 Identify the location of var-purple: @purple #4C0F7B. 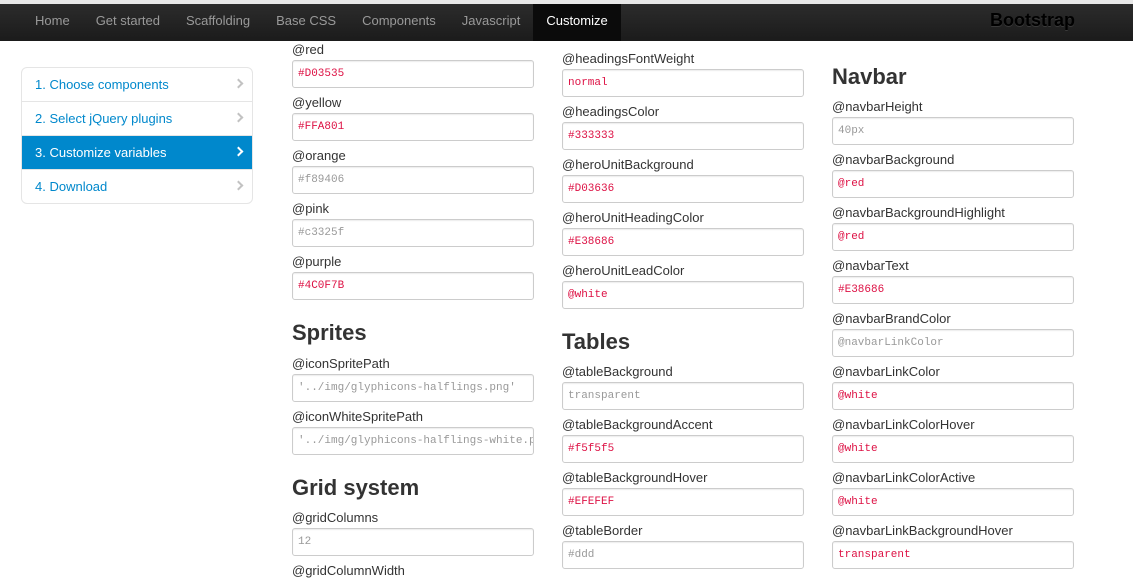
(413, 277).